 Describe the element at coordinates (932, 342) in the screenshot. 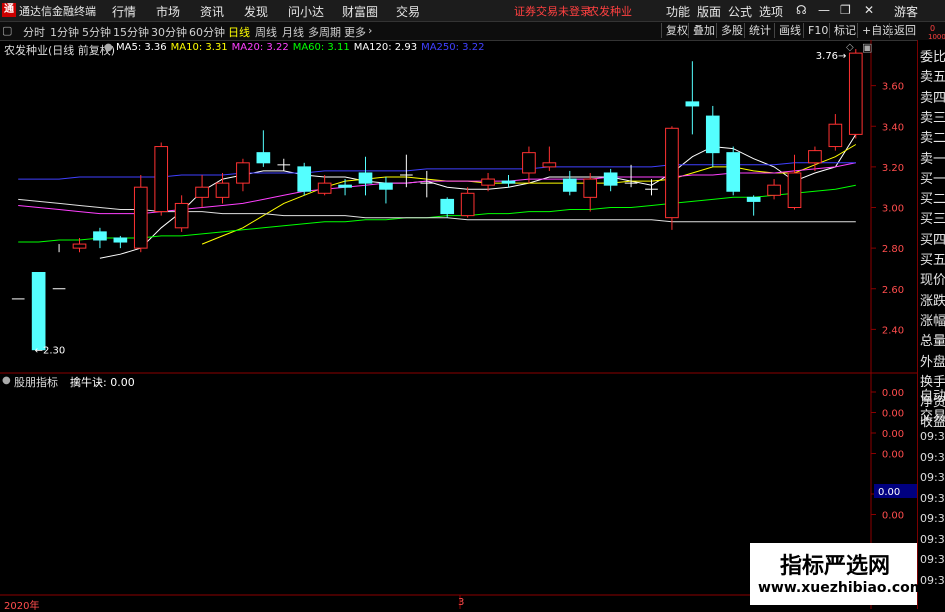

I see `quote-panel-label: 总量` at that location.